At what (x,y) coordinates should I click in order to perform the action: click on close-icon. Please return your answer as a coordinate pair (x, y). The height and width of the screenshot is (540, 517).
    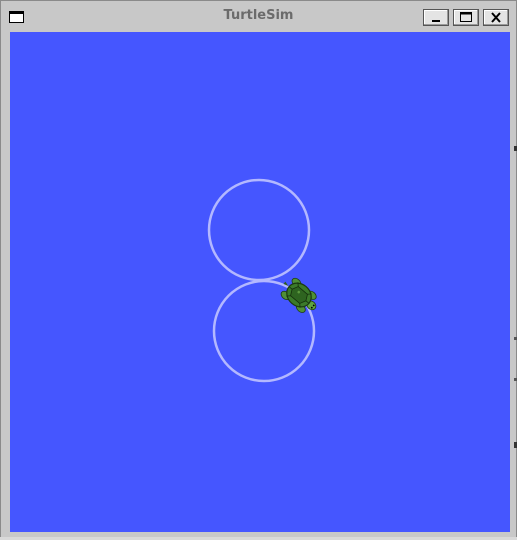
    Looking at the image, I should click on (496, 17).